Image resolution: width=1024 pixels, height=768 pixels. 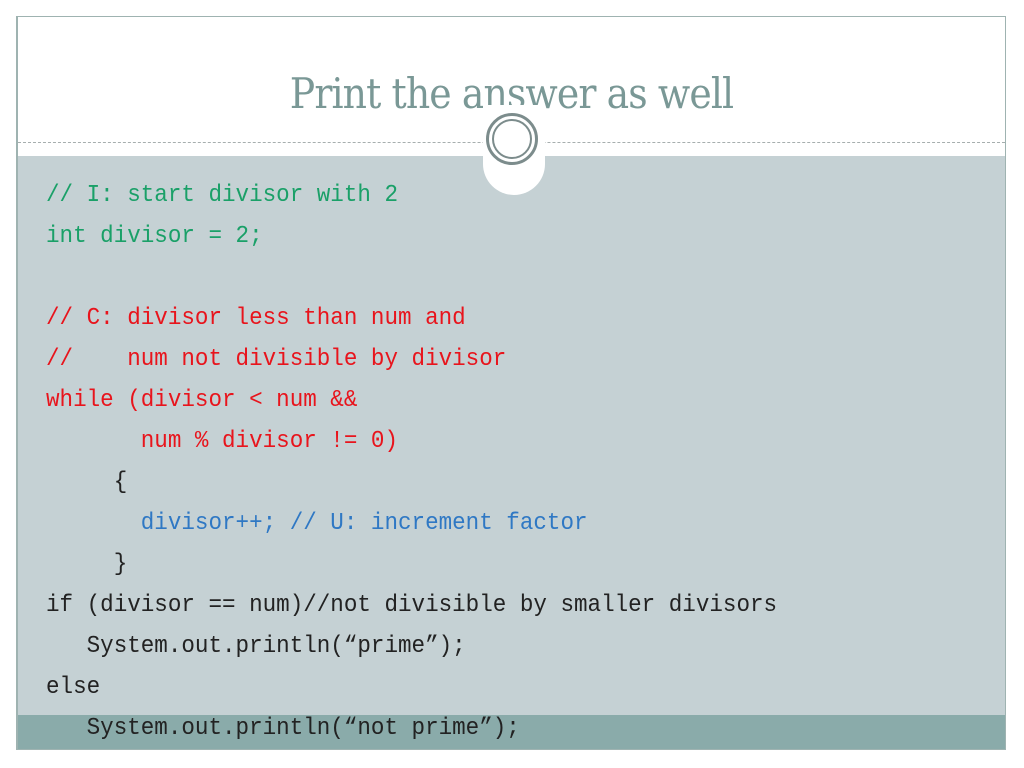 I want to click on circle-ornament-icon, so click(x=512, y=139).